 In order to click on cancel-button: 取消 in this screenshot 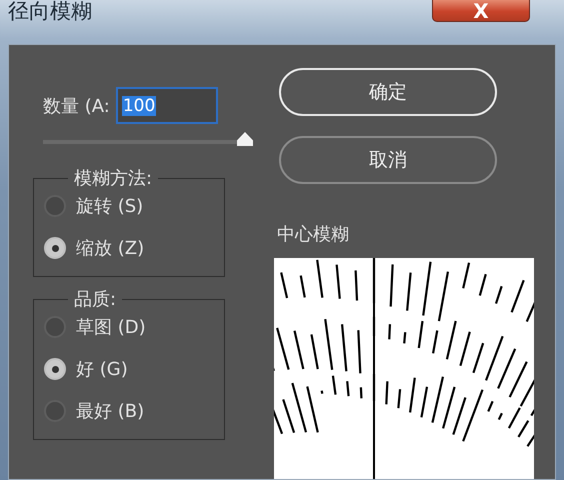, I will do `click(388, 160)`.